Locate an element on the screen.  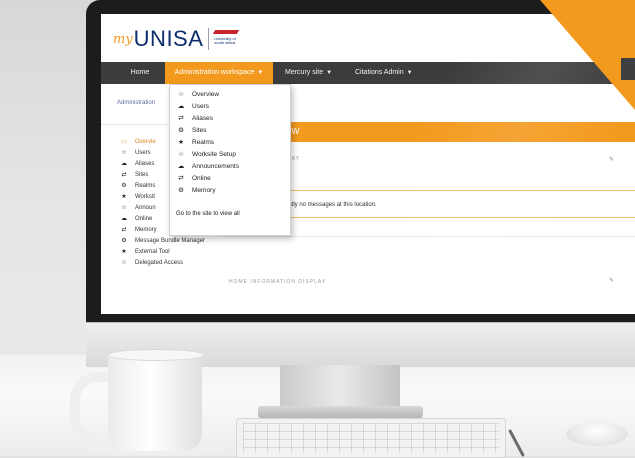
monitor-stand-base is located at coordinates (340, 412).